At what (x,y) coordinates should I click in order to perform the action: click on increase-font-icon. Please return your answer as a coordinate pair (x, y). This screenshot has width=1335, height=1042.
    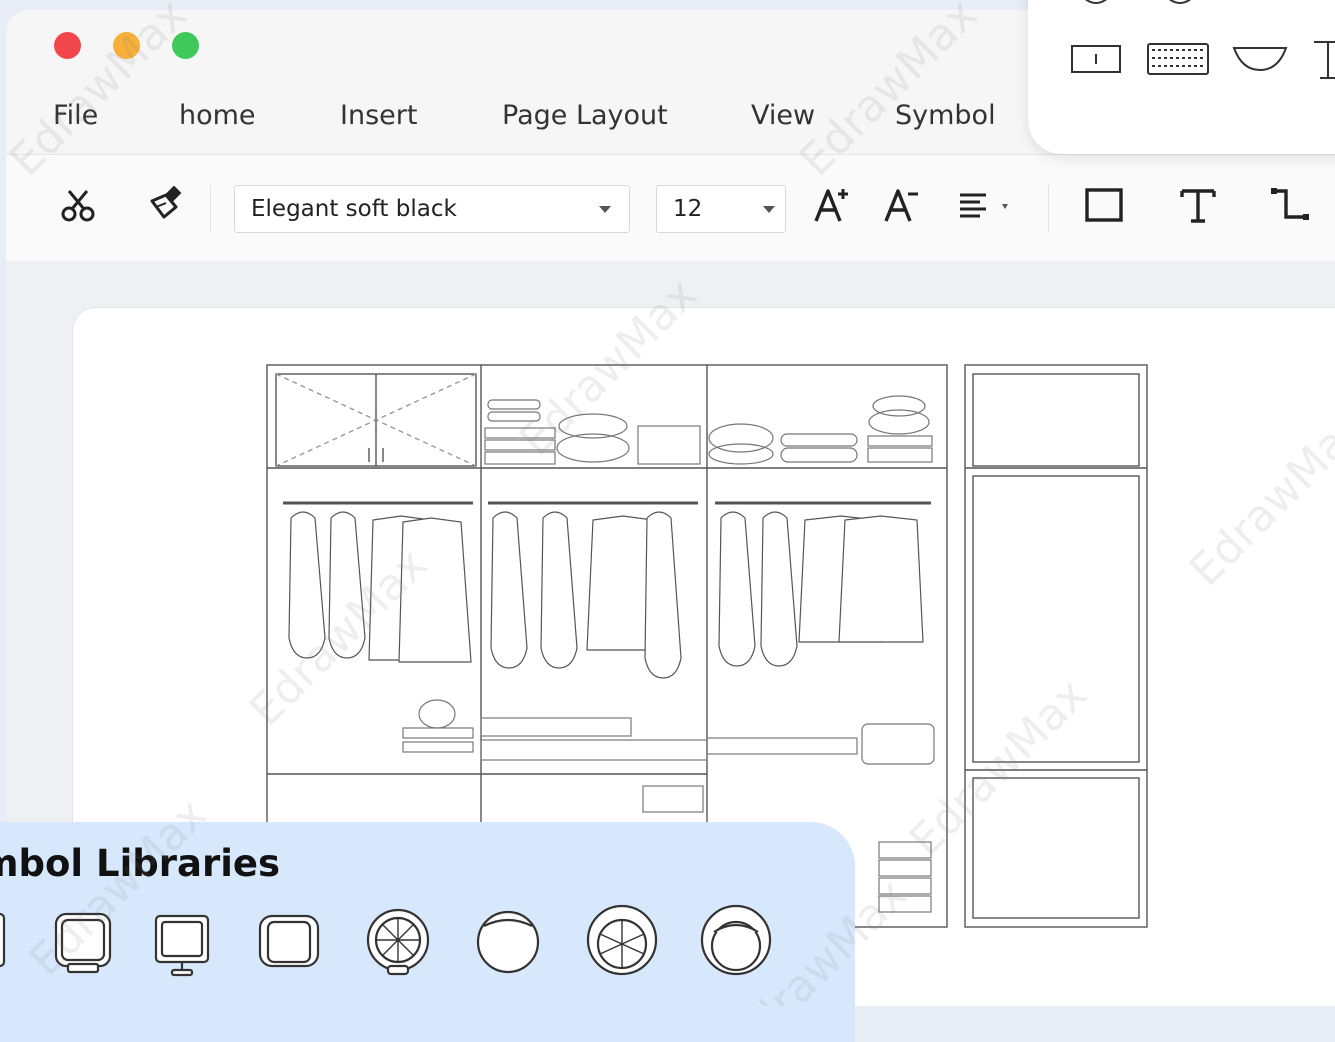
    Looking at the image, I should click on (832, 205).